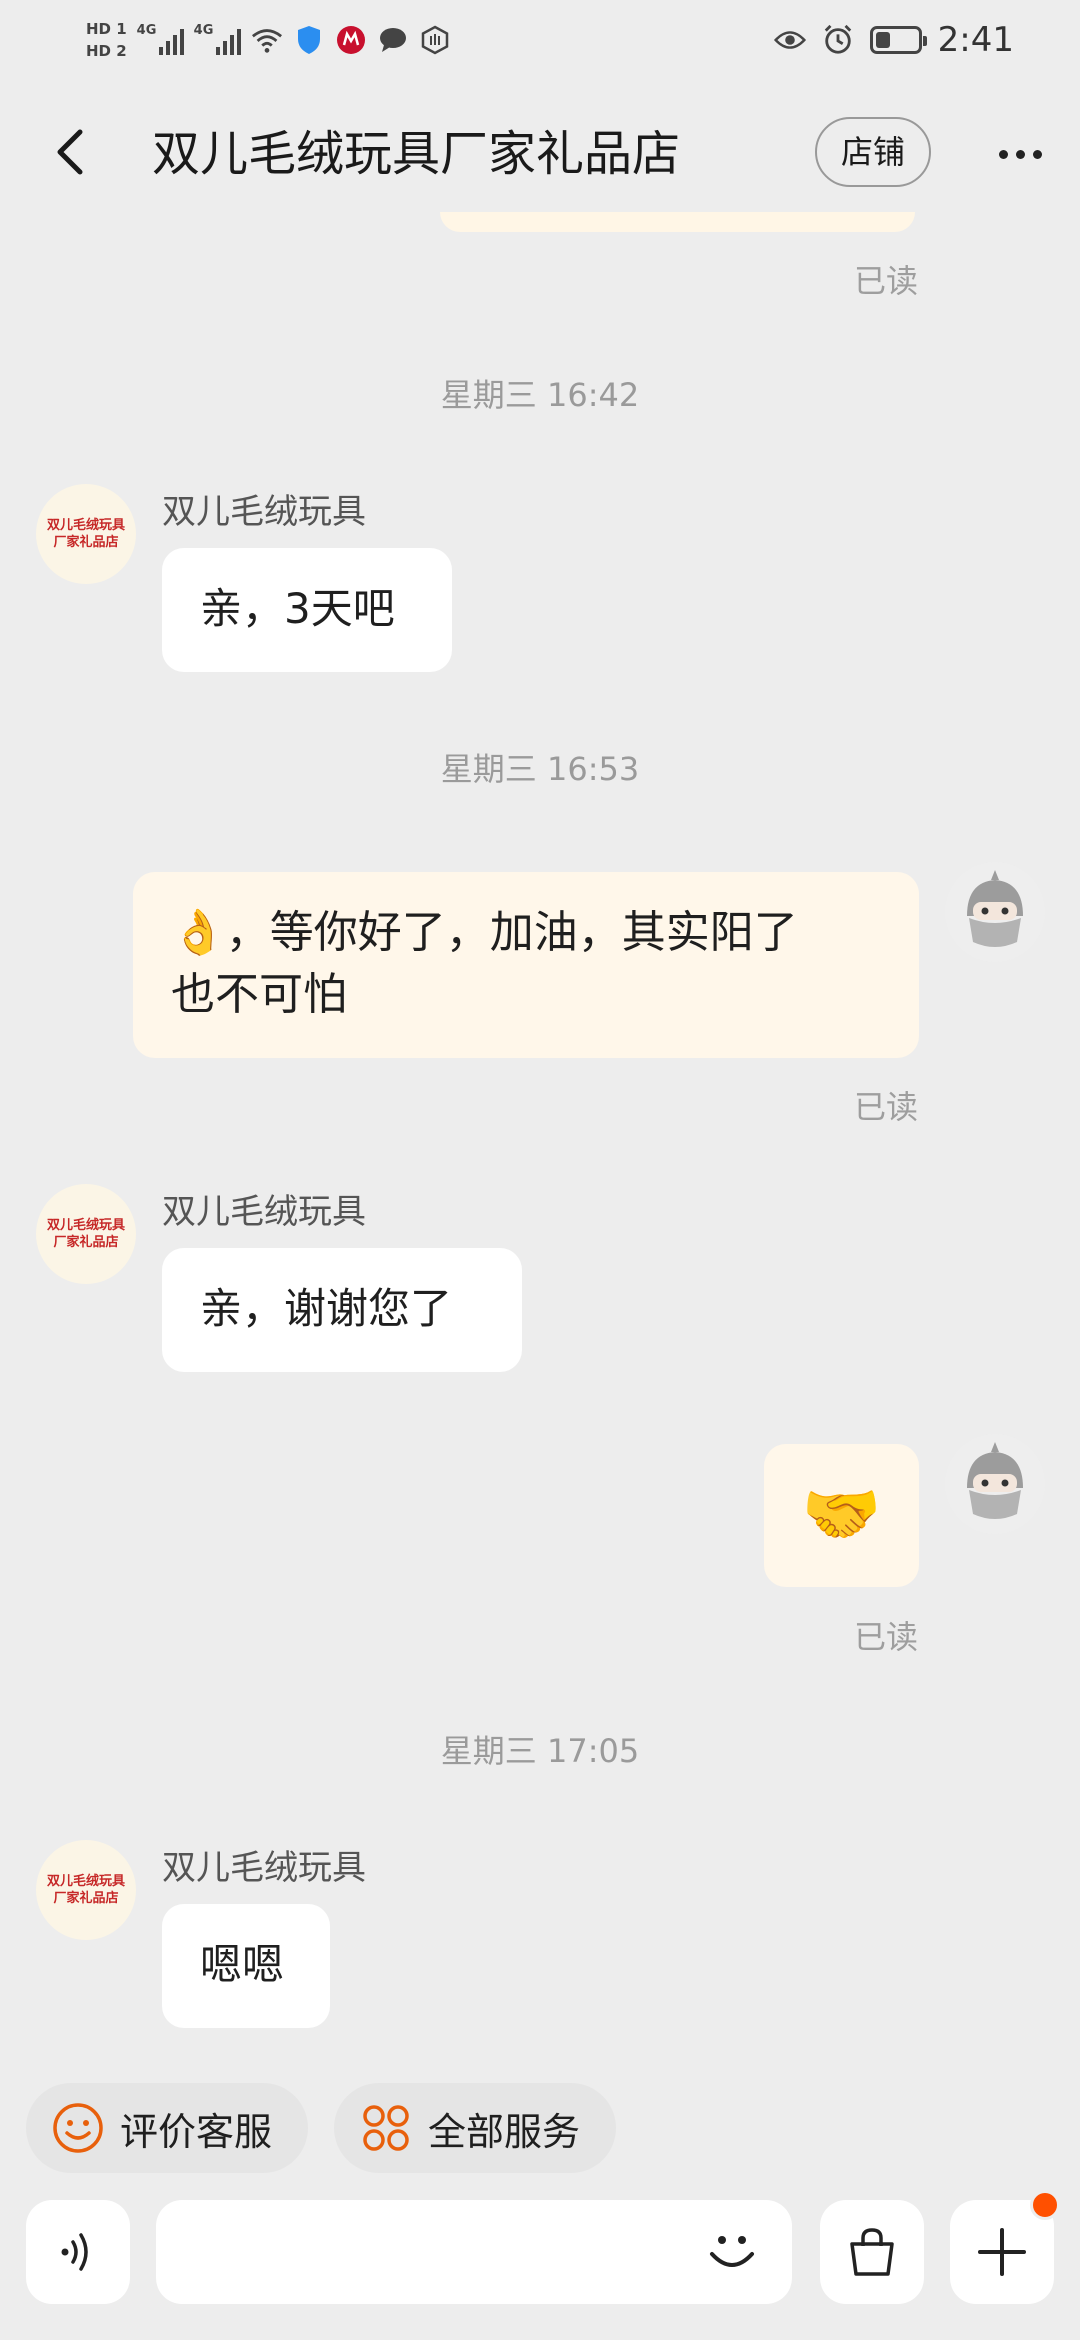  I want to click on sim2-indicator: HD 2, so click(106, 51).